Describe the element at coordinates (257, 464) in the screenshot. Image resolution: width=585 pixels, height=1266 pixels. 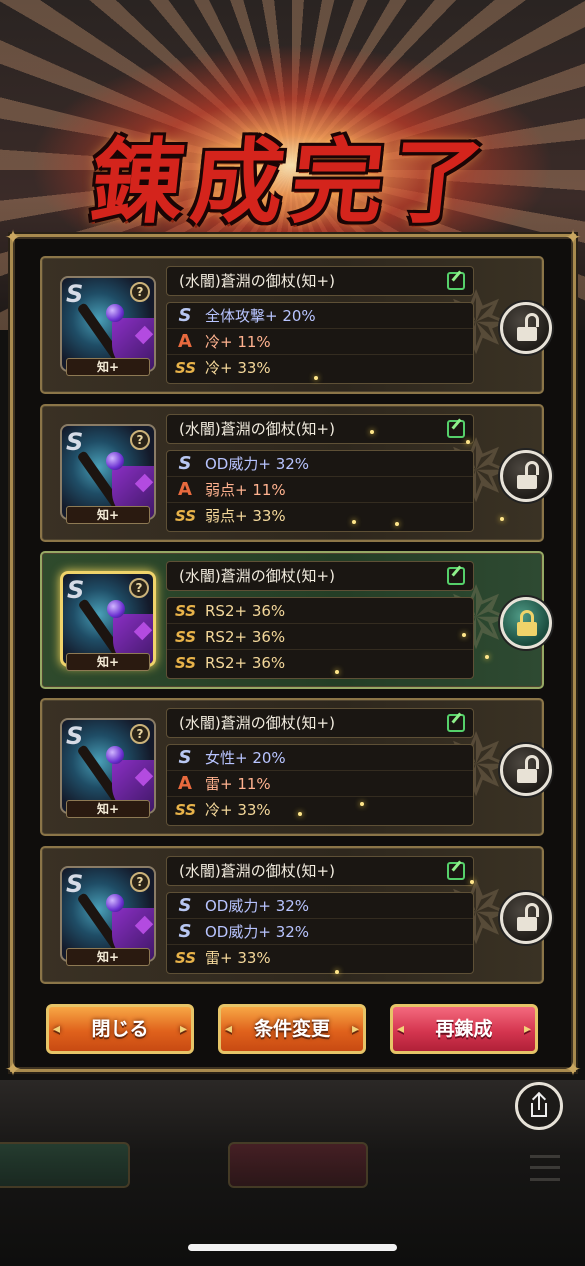
I see `stat-text: OD威力+ 32%` at that location.